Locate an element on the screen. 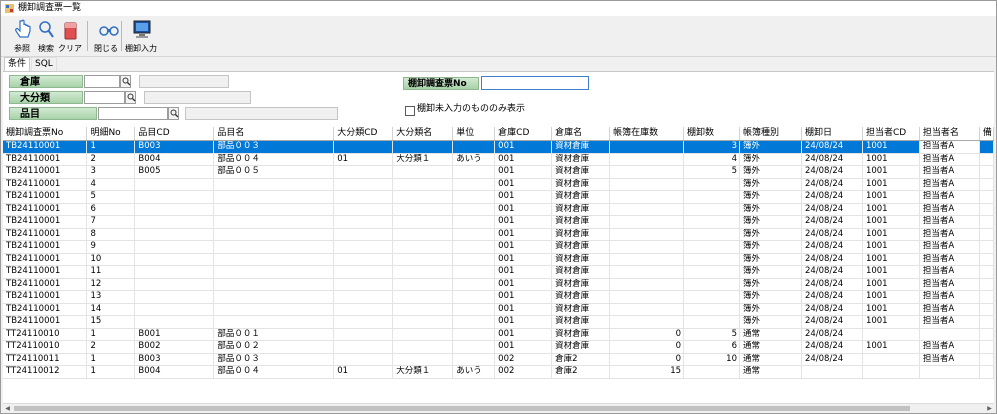 Image resolution: width=997 pixels, height=414 pixels. table-row: TB24110001 14 001 資材倉庫 簿外 24/08/24 1001 担当者A is located at coordinates (498, 309).